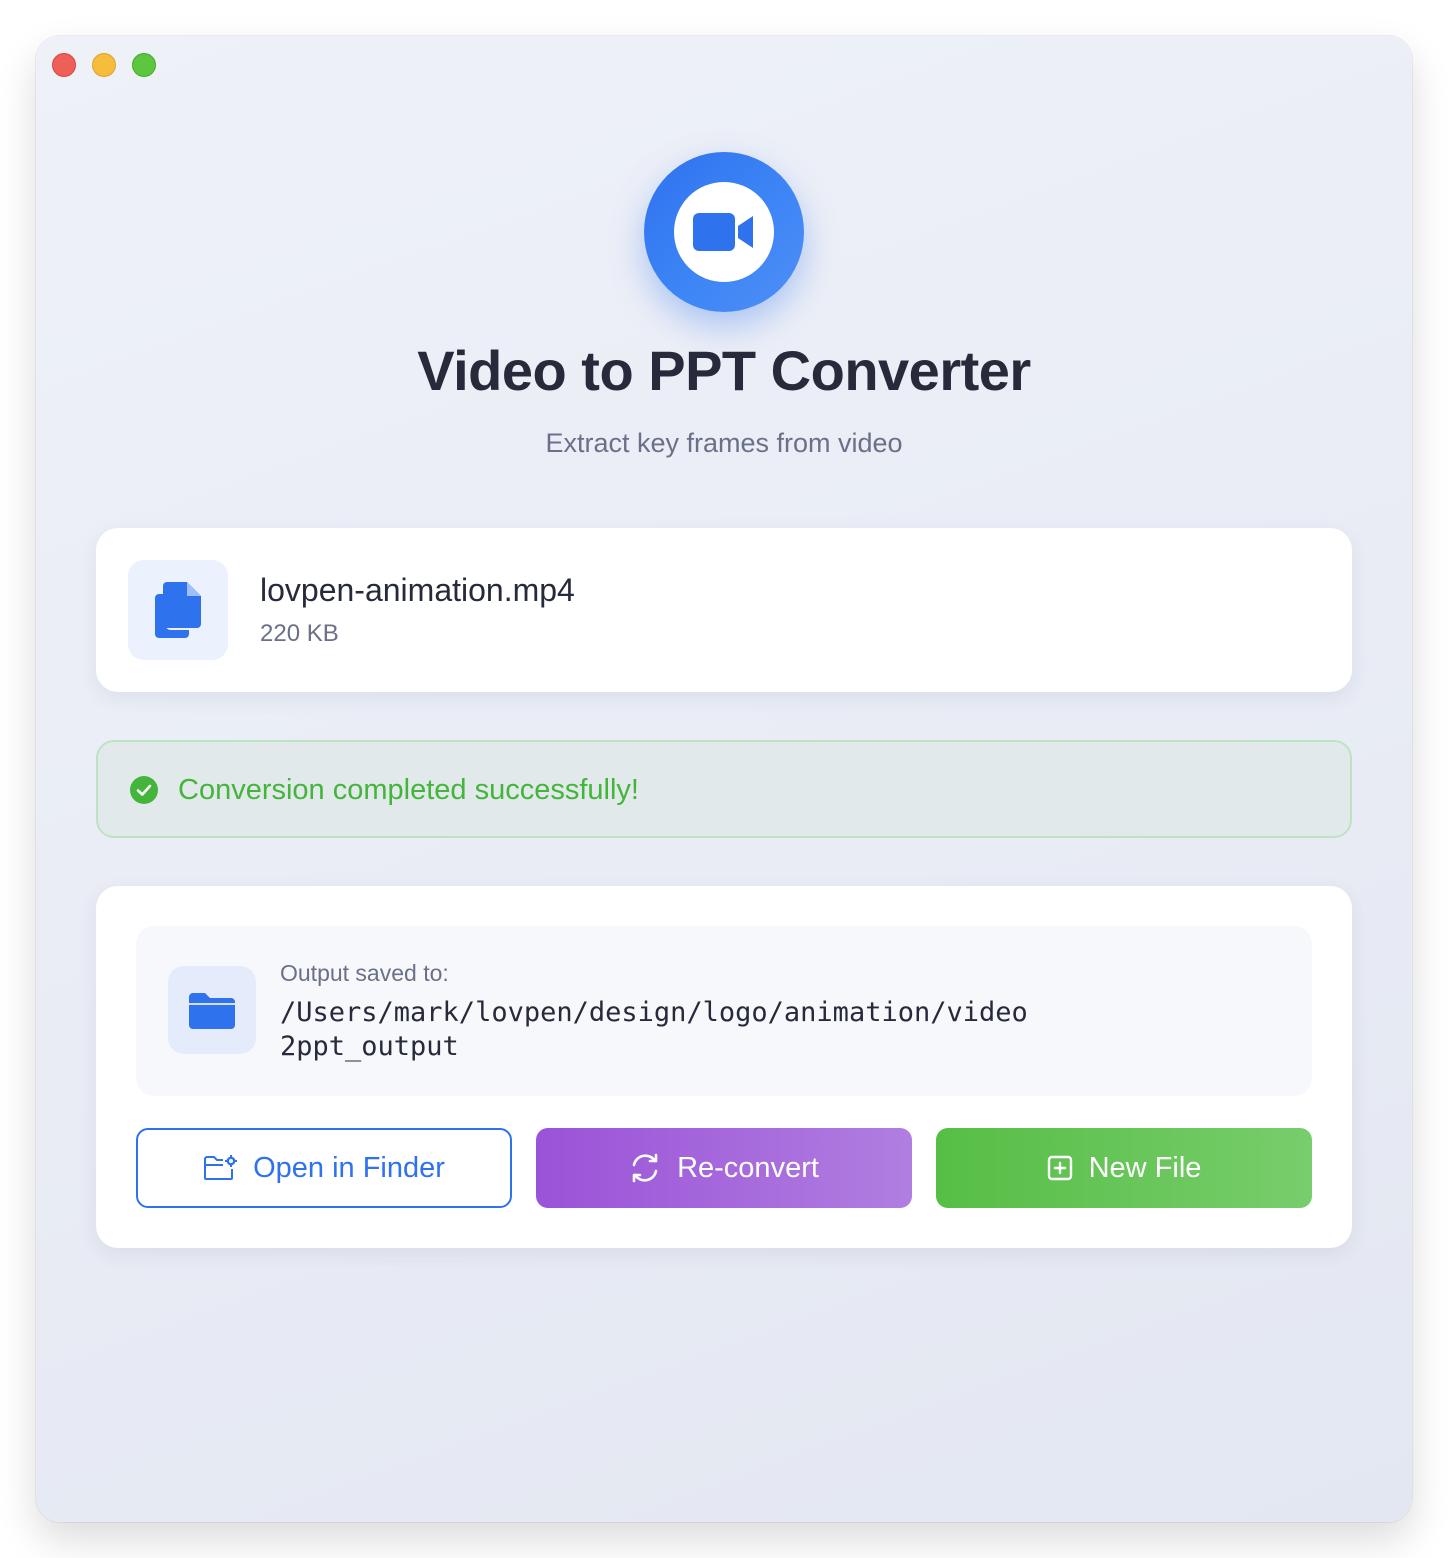  Describe the element at coordinates (724, 443) in the screenshot. I see `page-subtitle: Extract key frames from video` at that location.